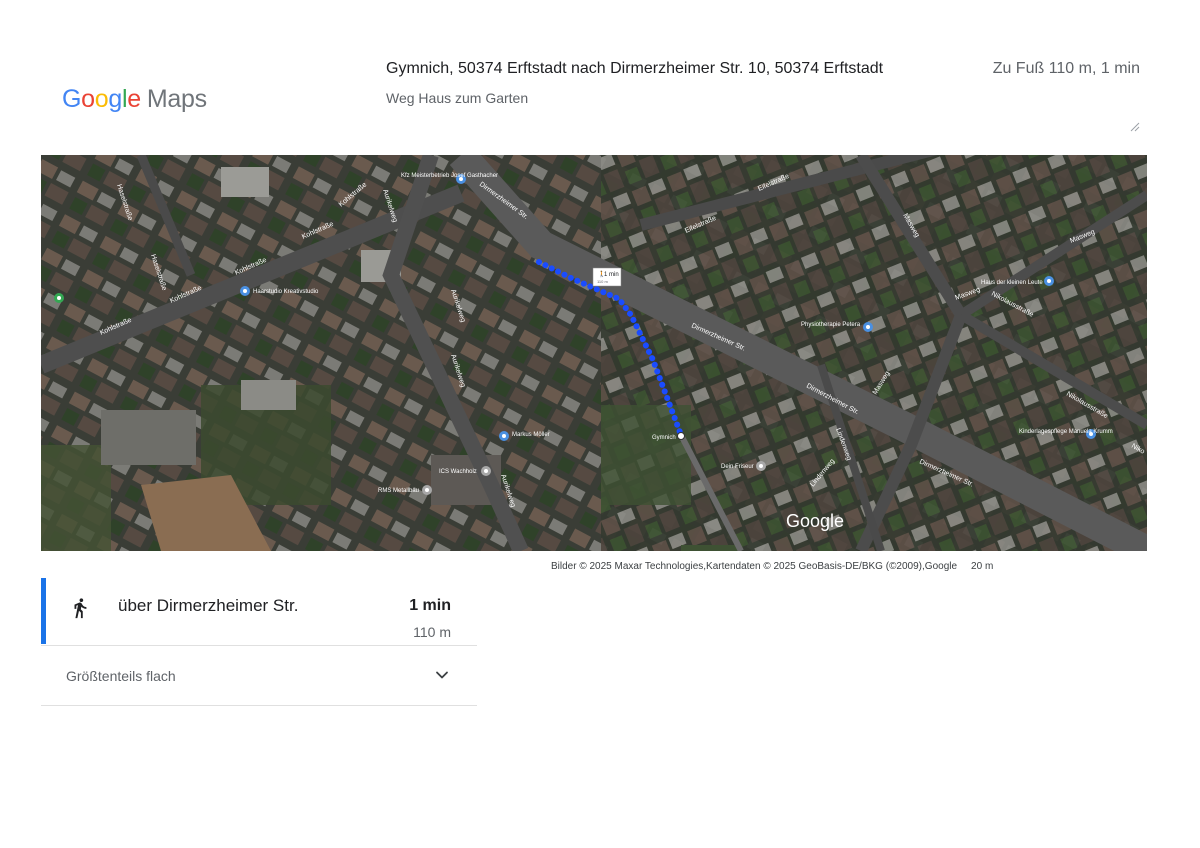 The width and height of the screenshot is (1200, 848). I want to click on step-time: 1 min, so click(430, 605).